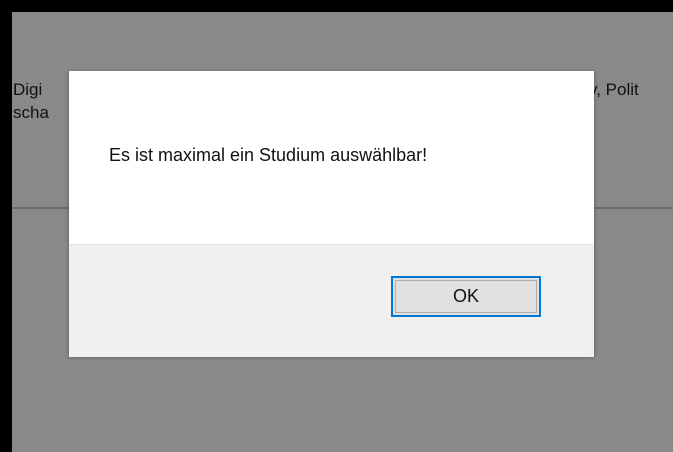  Describe the element at coordinates (268, 155) in the screenshot. I see `dialog-message: Es ist maximal ein Studium auswählbar!` at that location.